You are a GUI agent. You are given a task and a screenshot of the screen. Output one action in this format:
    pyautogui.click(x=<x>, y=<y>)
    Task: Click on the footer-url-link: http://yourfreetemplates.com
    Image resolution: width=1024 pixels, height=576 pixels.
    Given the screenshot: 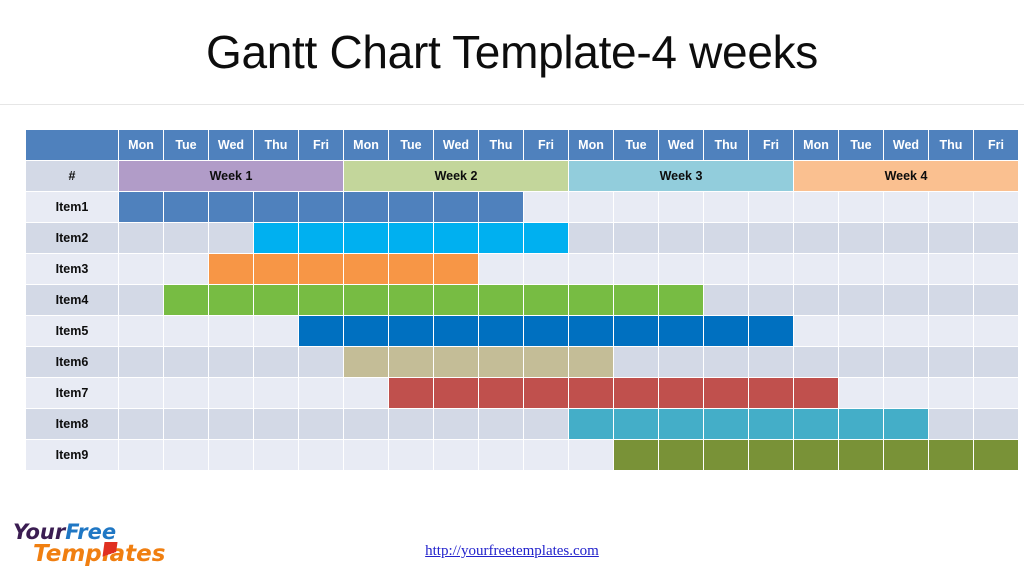 What is the action you would take?
    pyautogui.click(x=512, y=551)
    